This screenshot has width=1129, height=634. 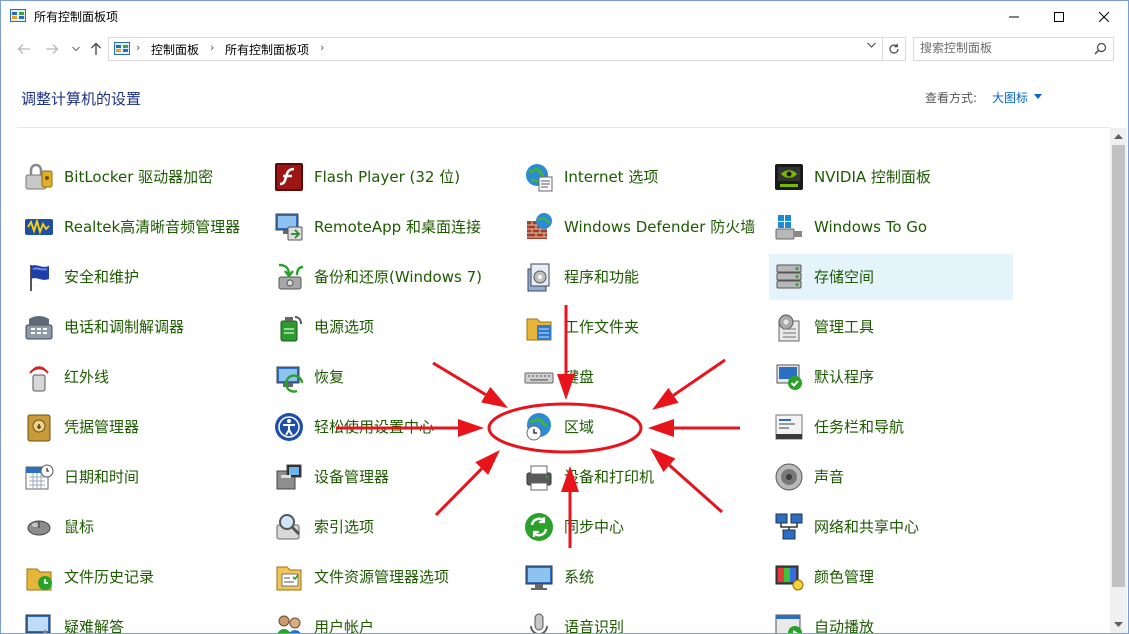 I want to click on control-panel-item: 恢复, so click(x=391, y=377).